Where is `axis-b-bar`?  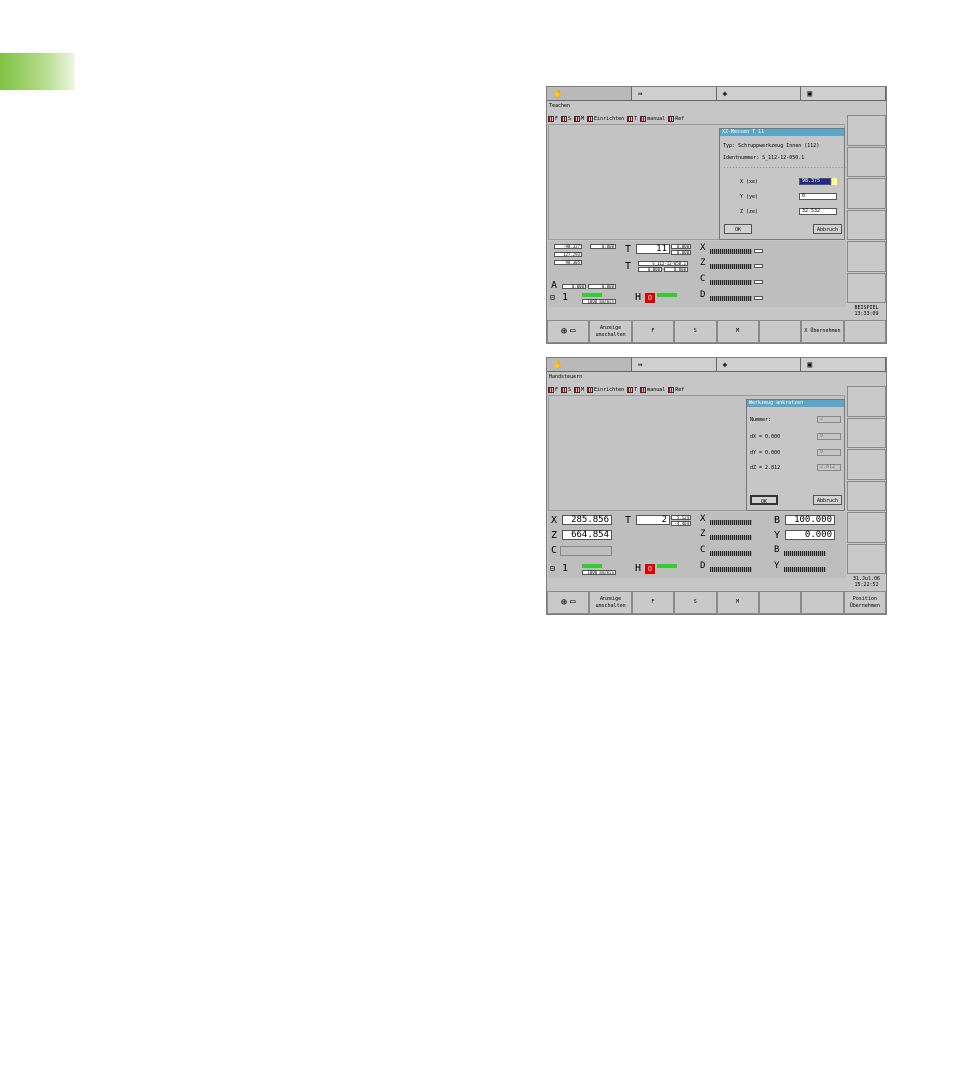
axis-b-bar is located at coordinates (805, 553).